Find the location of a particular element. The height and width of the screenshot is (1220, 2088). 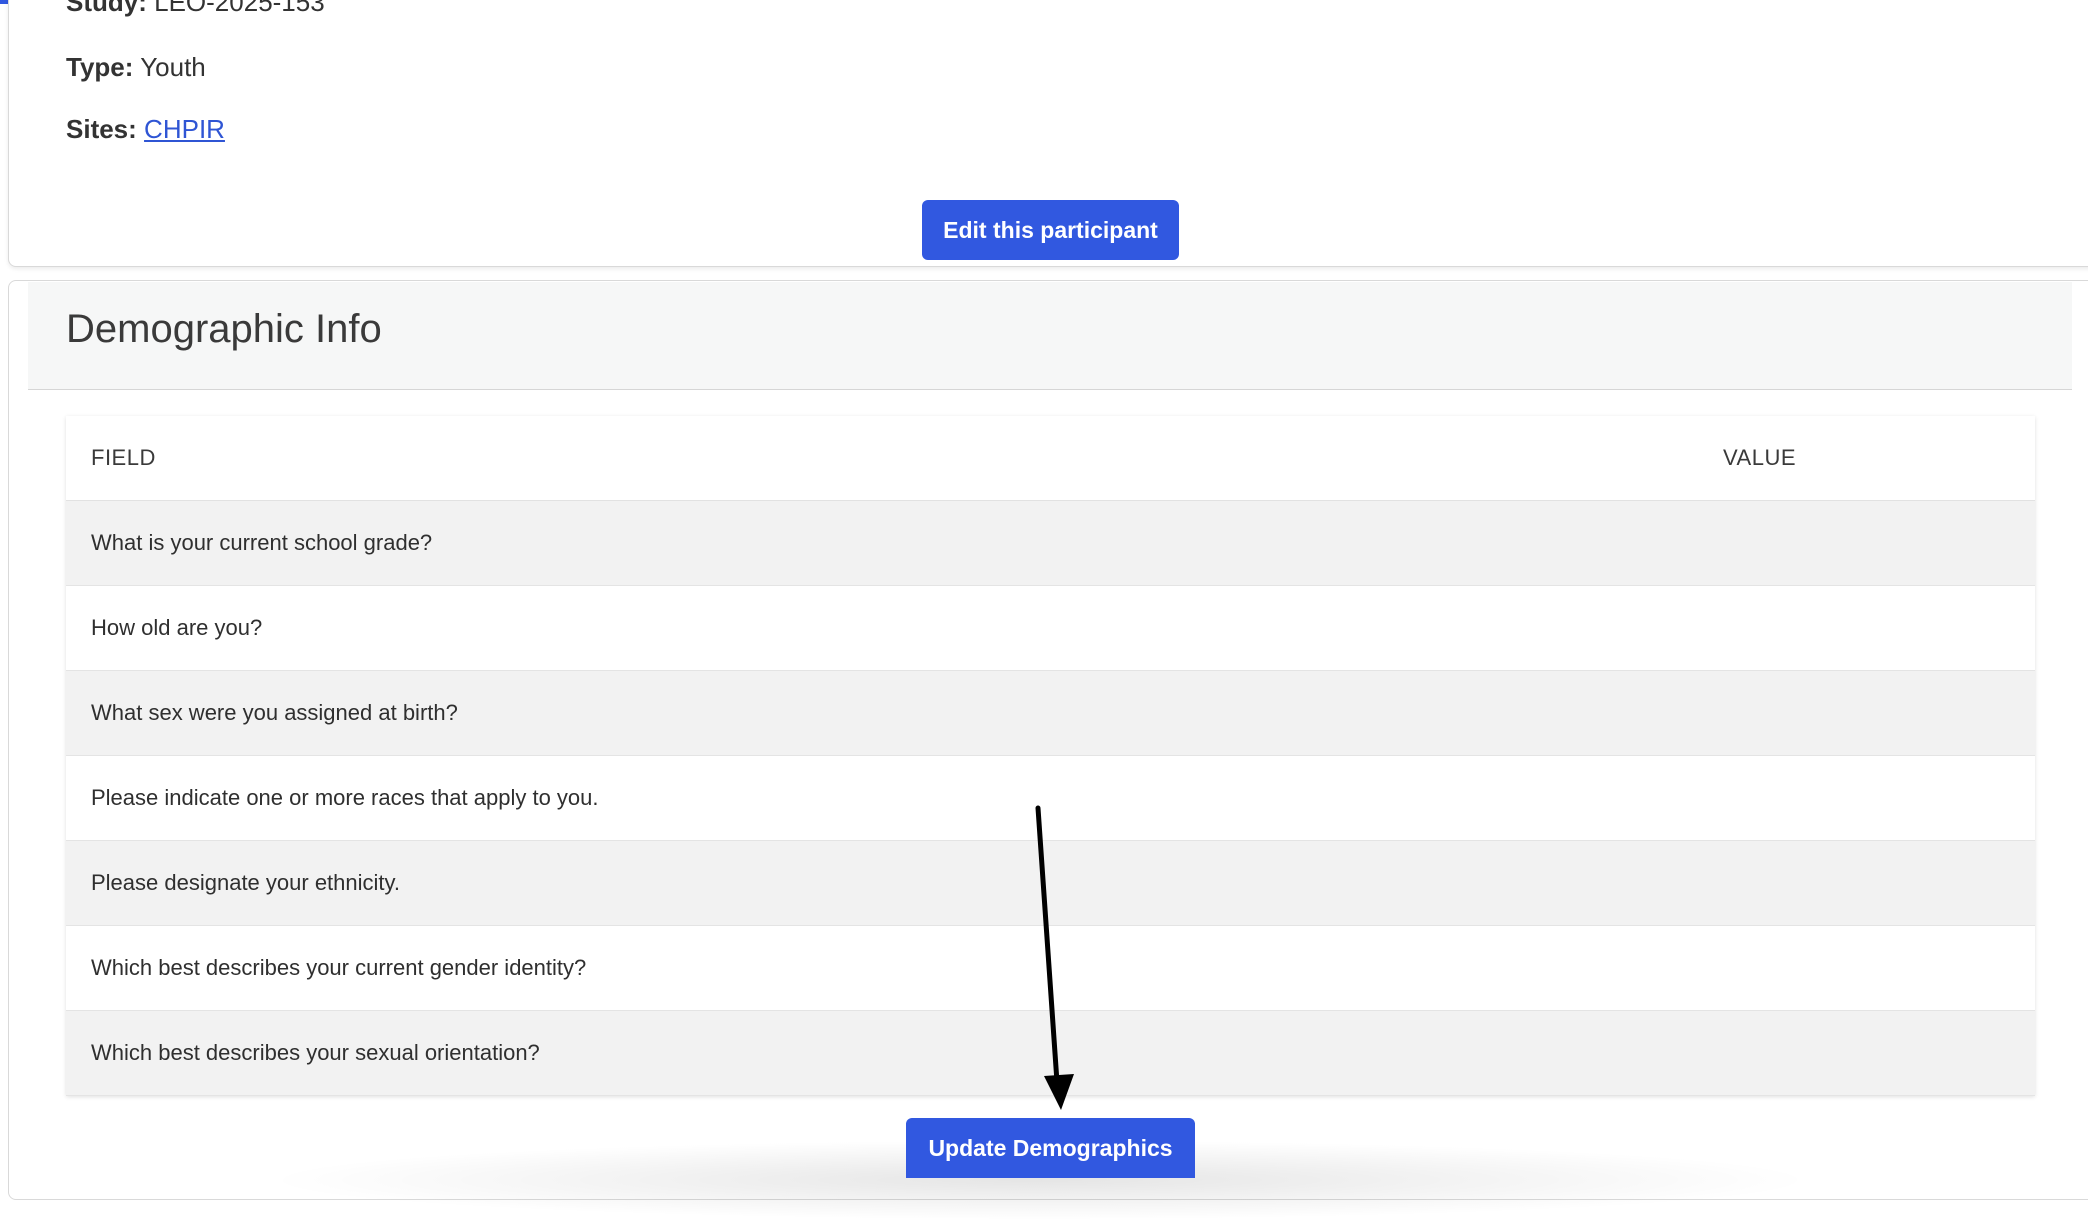

update-demographics-button: Update Demographics is located at coordinates (1050, 1148).